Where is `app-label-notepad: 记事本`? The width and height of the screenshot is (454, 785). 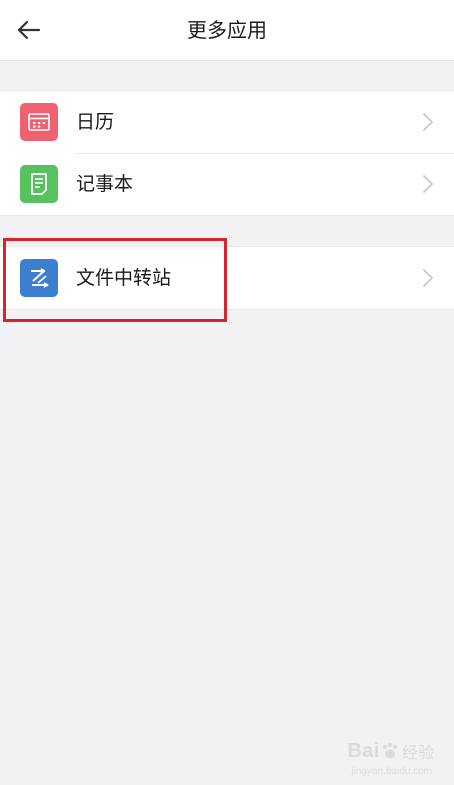
app-label-notepad: 记事本 is located at coordinates (105, 184).